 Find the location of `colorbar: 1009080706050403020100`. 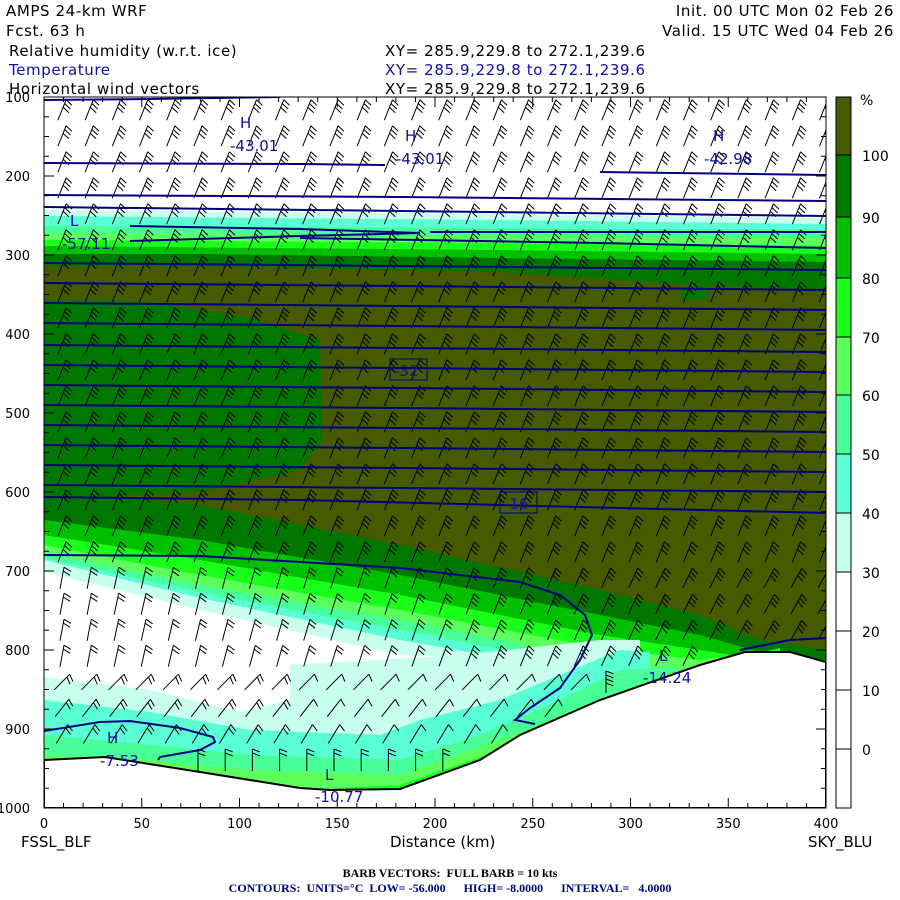

colorbar: 1009080706050403020100 is located at coordinates (862, 452).